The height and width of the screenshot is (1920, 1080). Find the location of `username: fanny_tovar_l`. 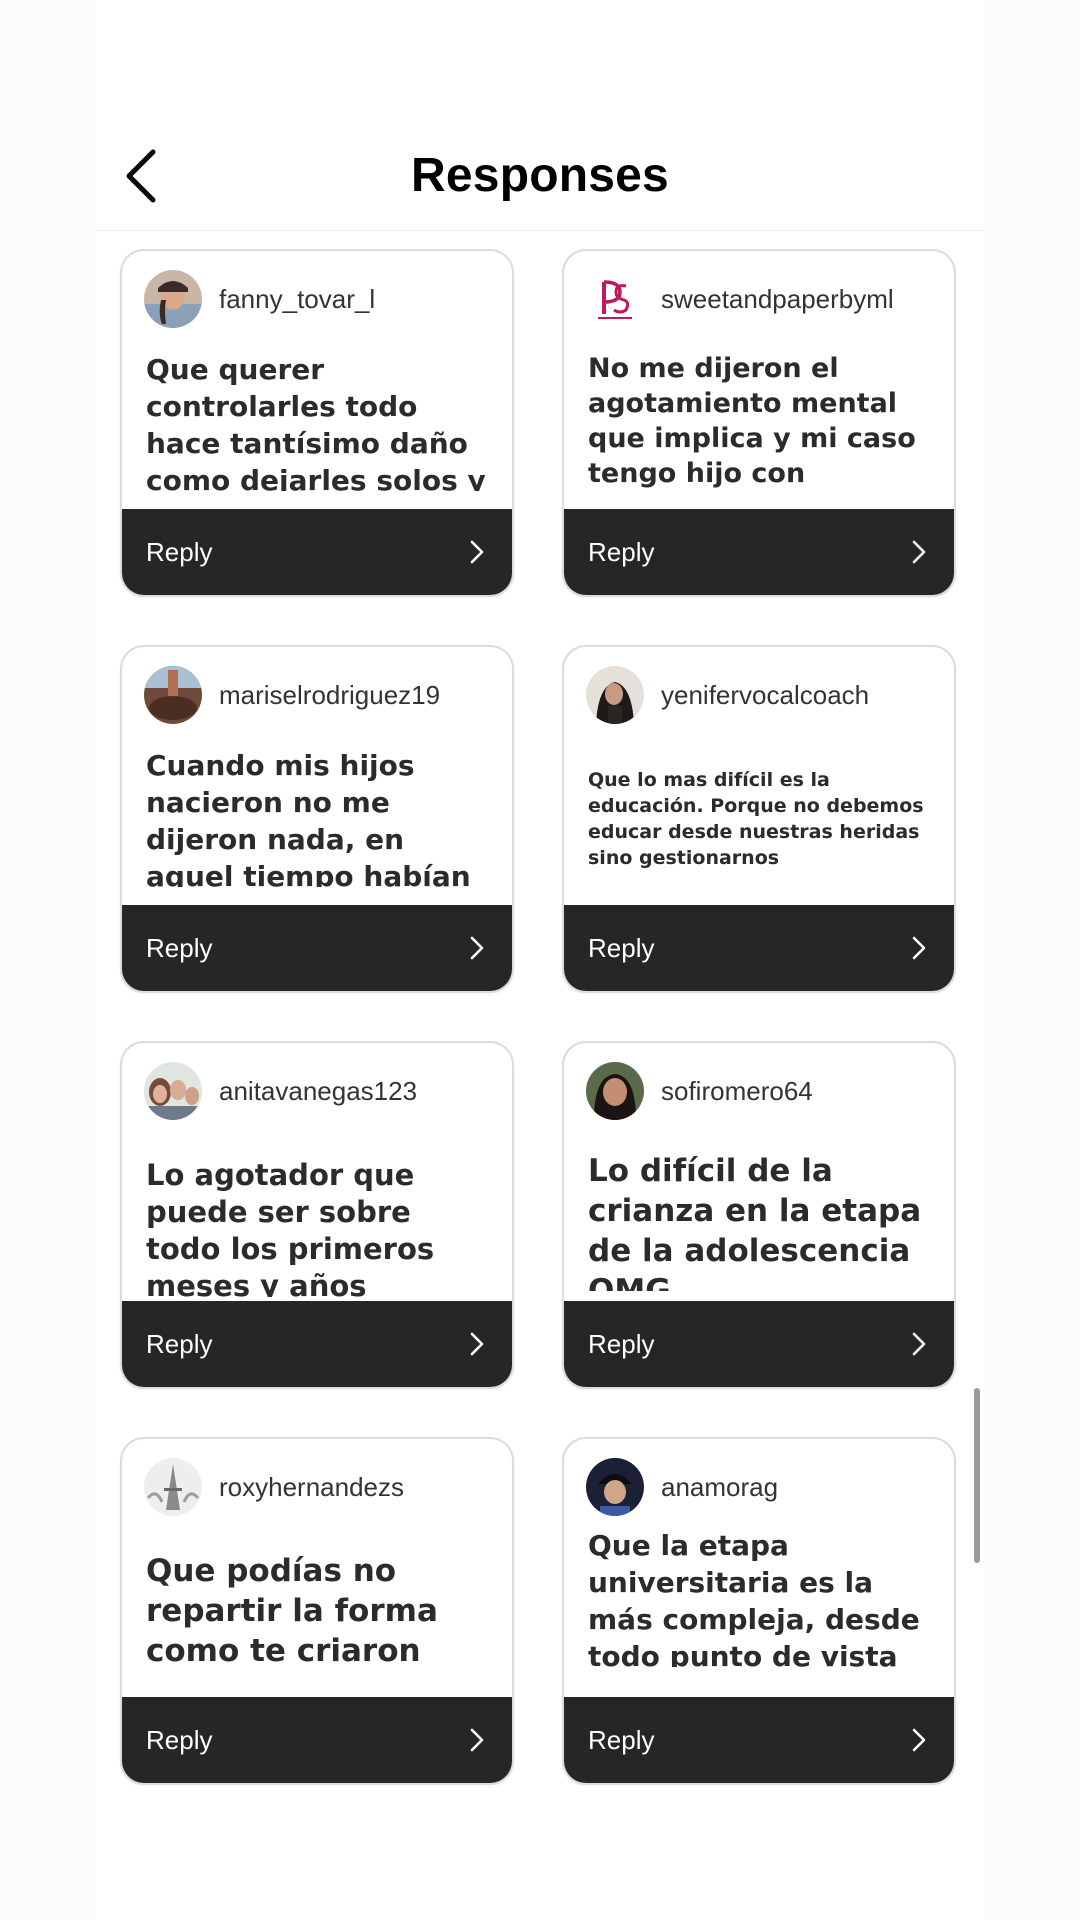

username: fanny_tovar_l is located at coordinates (297, 299).